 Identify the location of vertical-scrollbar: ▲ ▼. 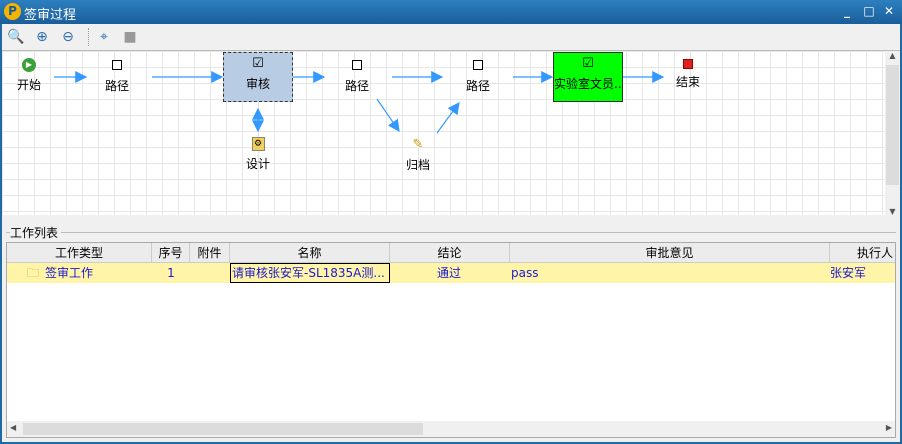
(892, 133).